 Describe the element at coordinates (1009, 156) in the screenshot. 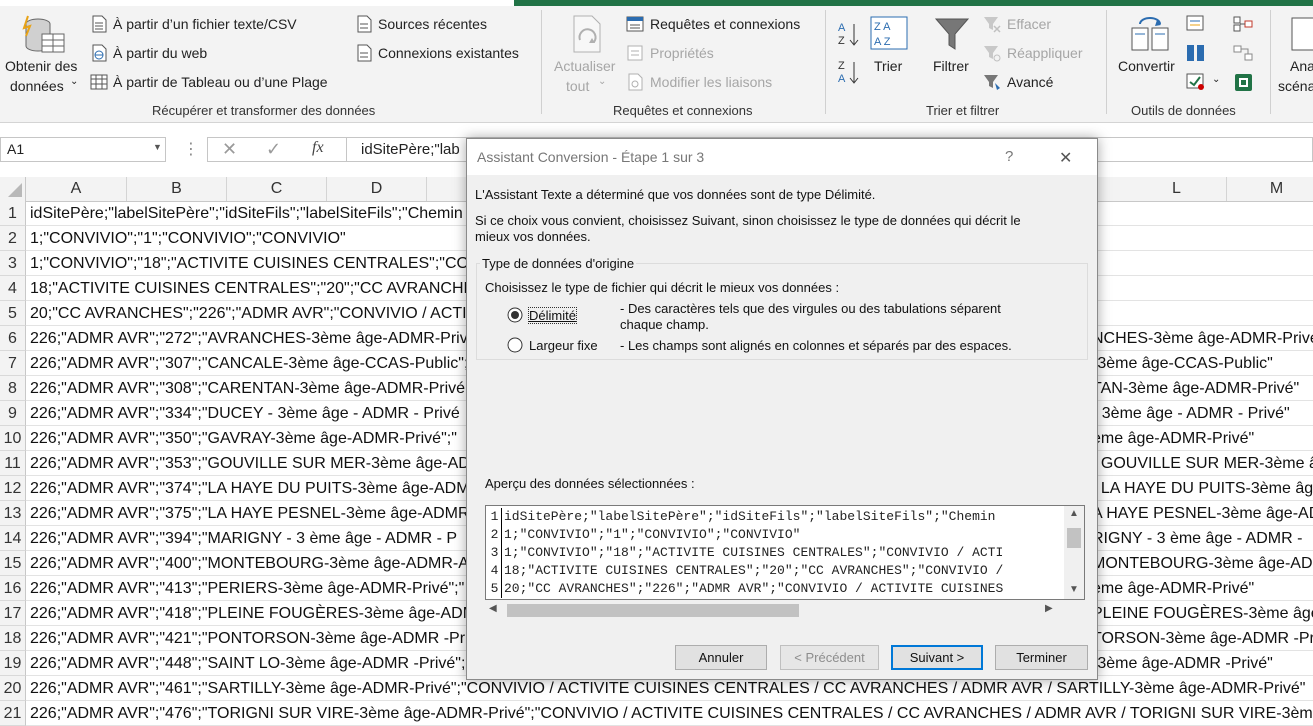

I see `help-icon: ?` at that location.